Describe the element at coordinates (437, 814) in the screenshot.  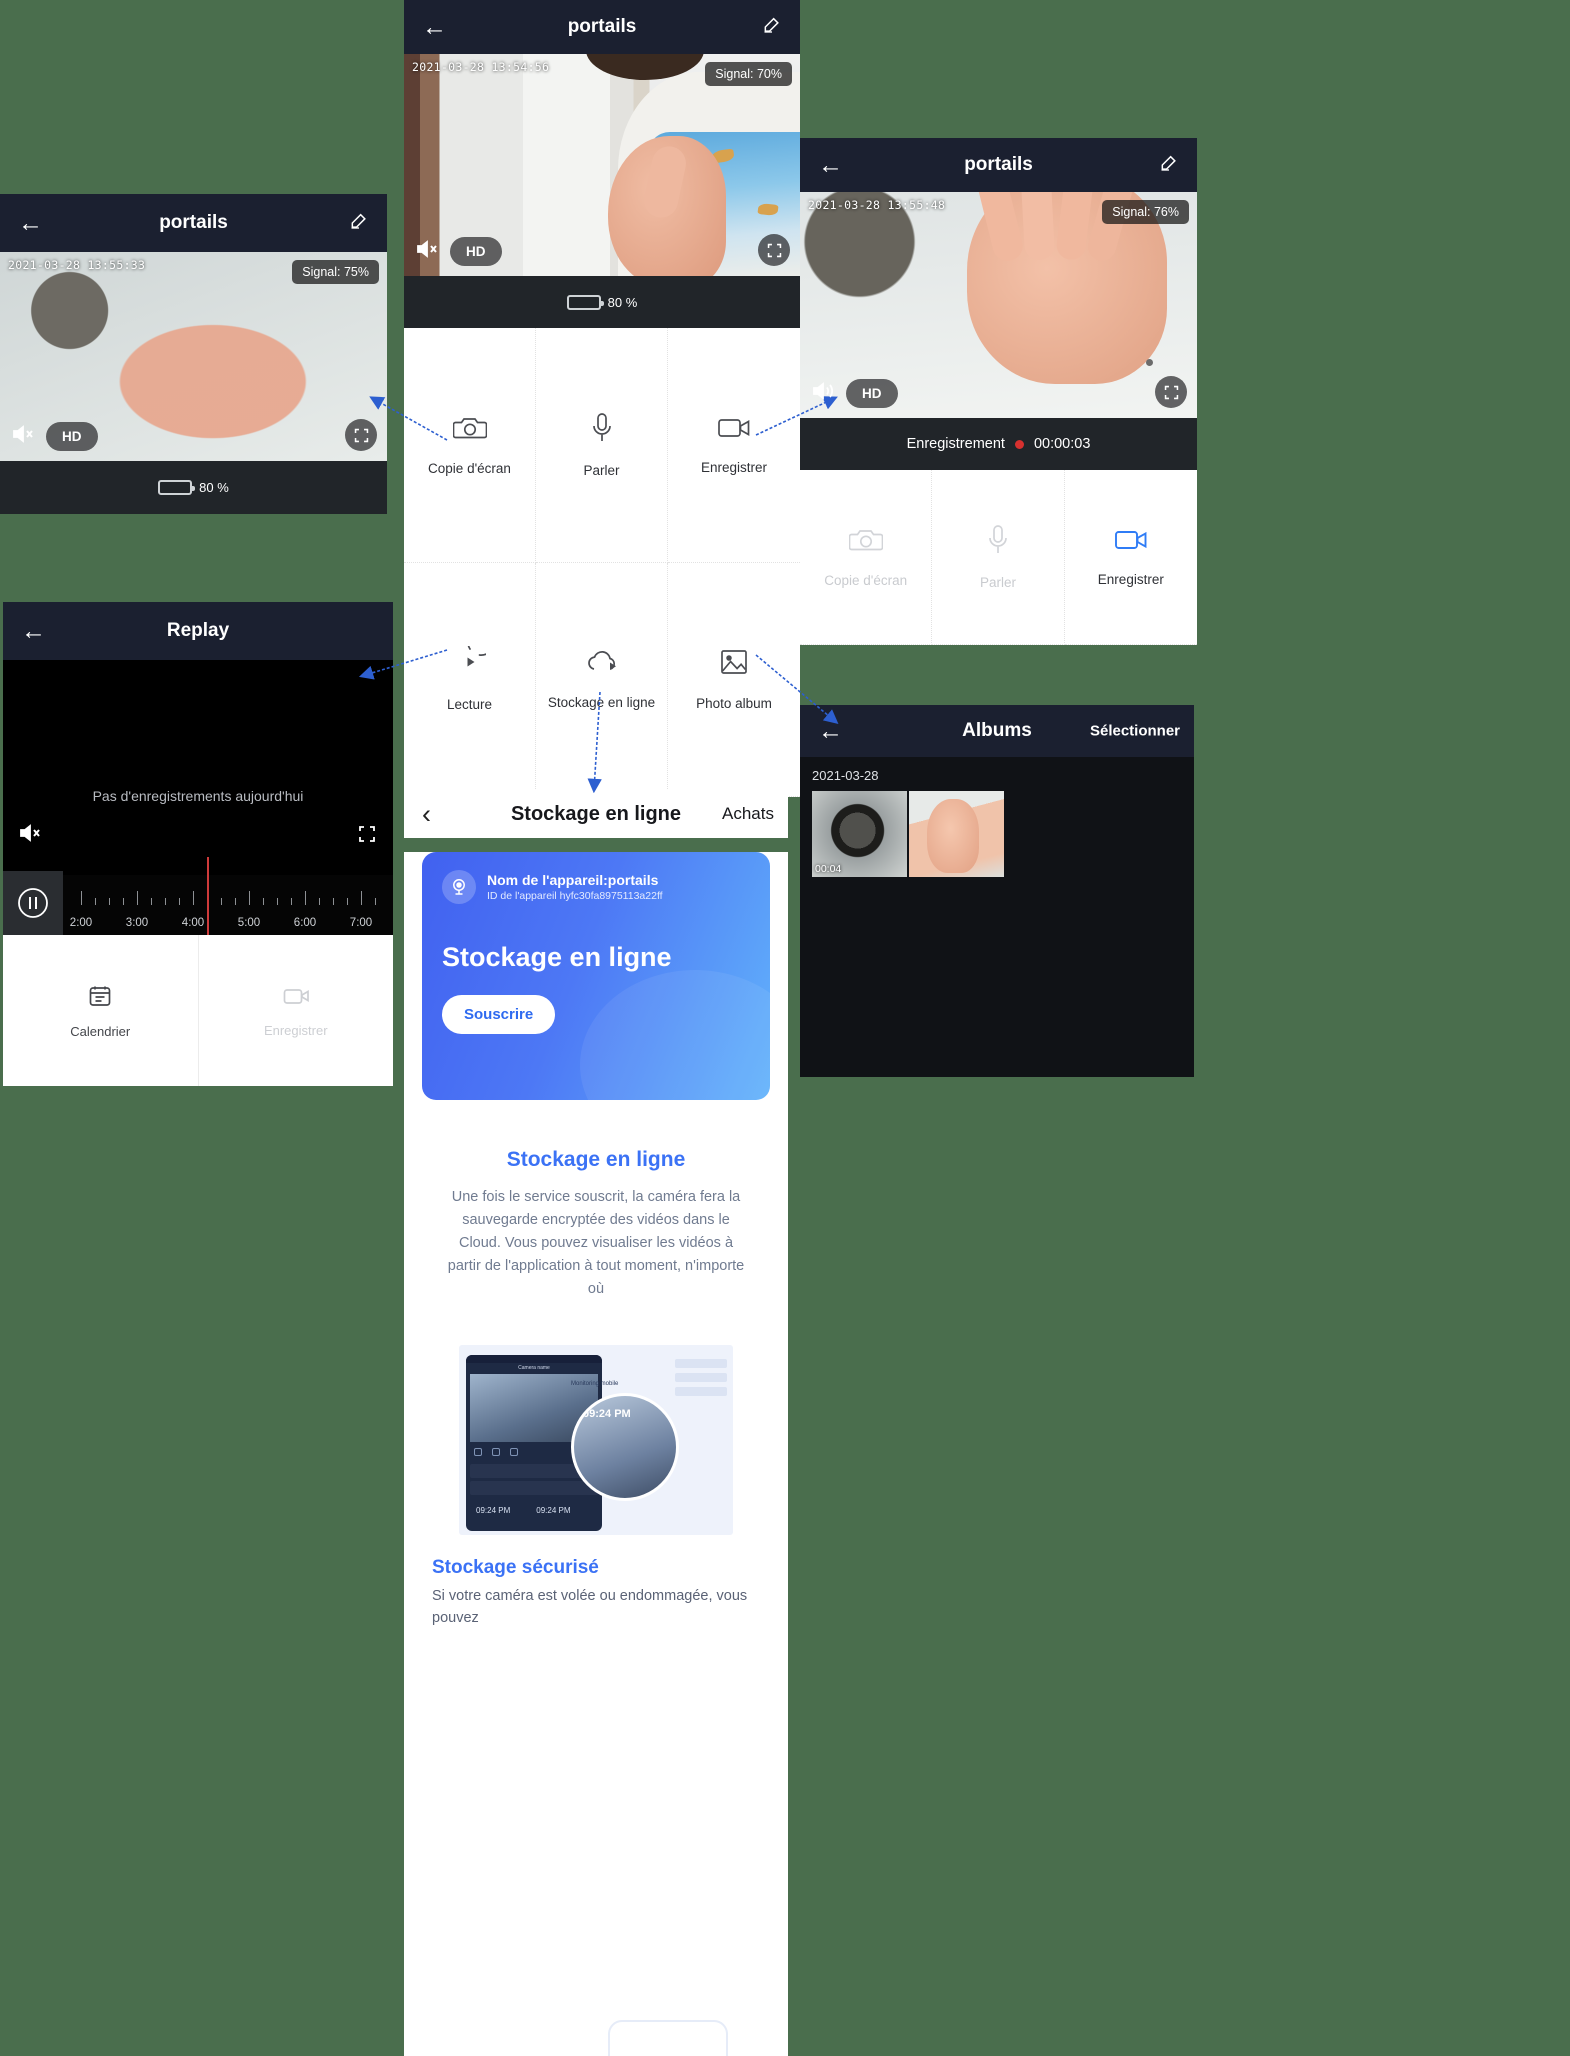
I see `chevron-left-icon: ‹` at that location.